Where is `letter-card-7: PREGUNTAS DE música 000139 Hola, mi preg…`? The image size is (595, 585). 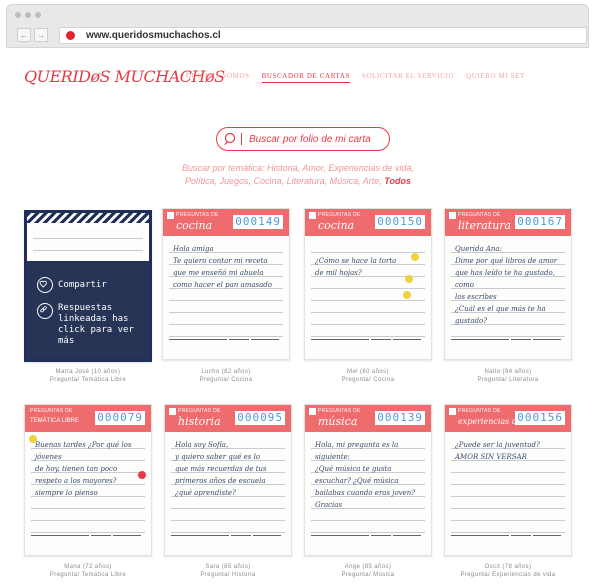 letter-card-7: PREGUNTAS DE música 000139 Hola, mi preg… is located at coordinates (368, 480).